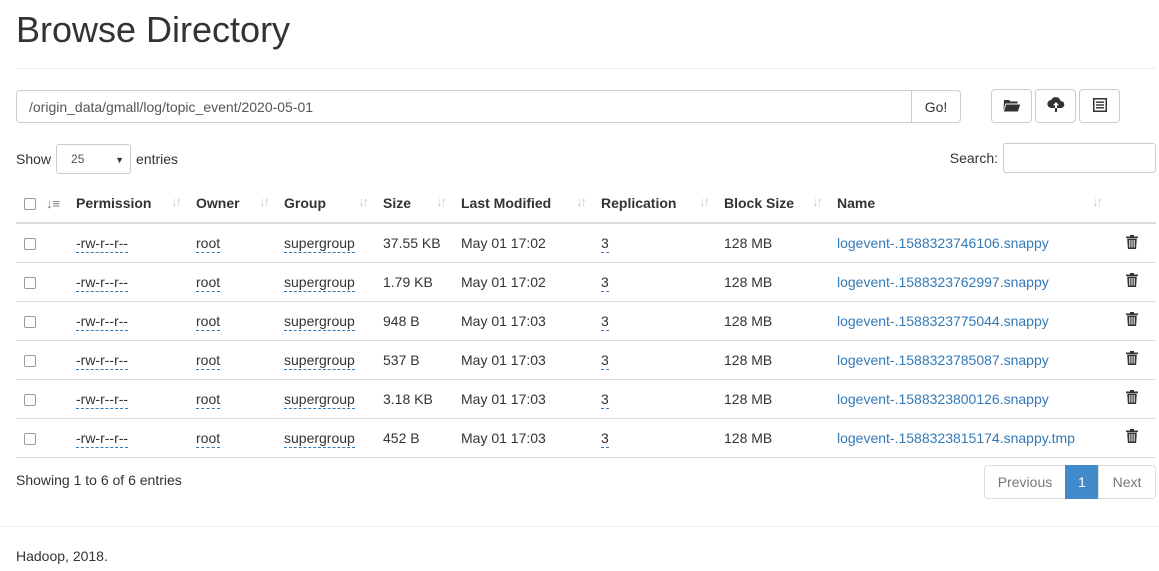 The width and height of the screenshot is (1159, 571). What do you see at coordinates (503, 281) in the screenshot?
I see `last-modified-cell: May 01 17:02` at bounding box center [503, 281].